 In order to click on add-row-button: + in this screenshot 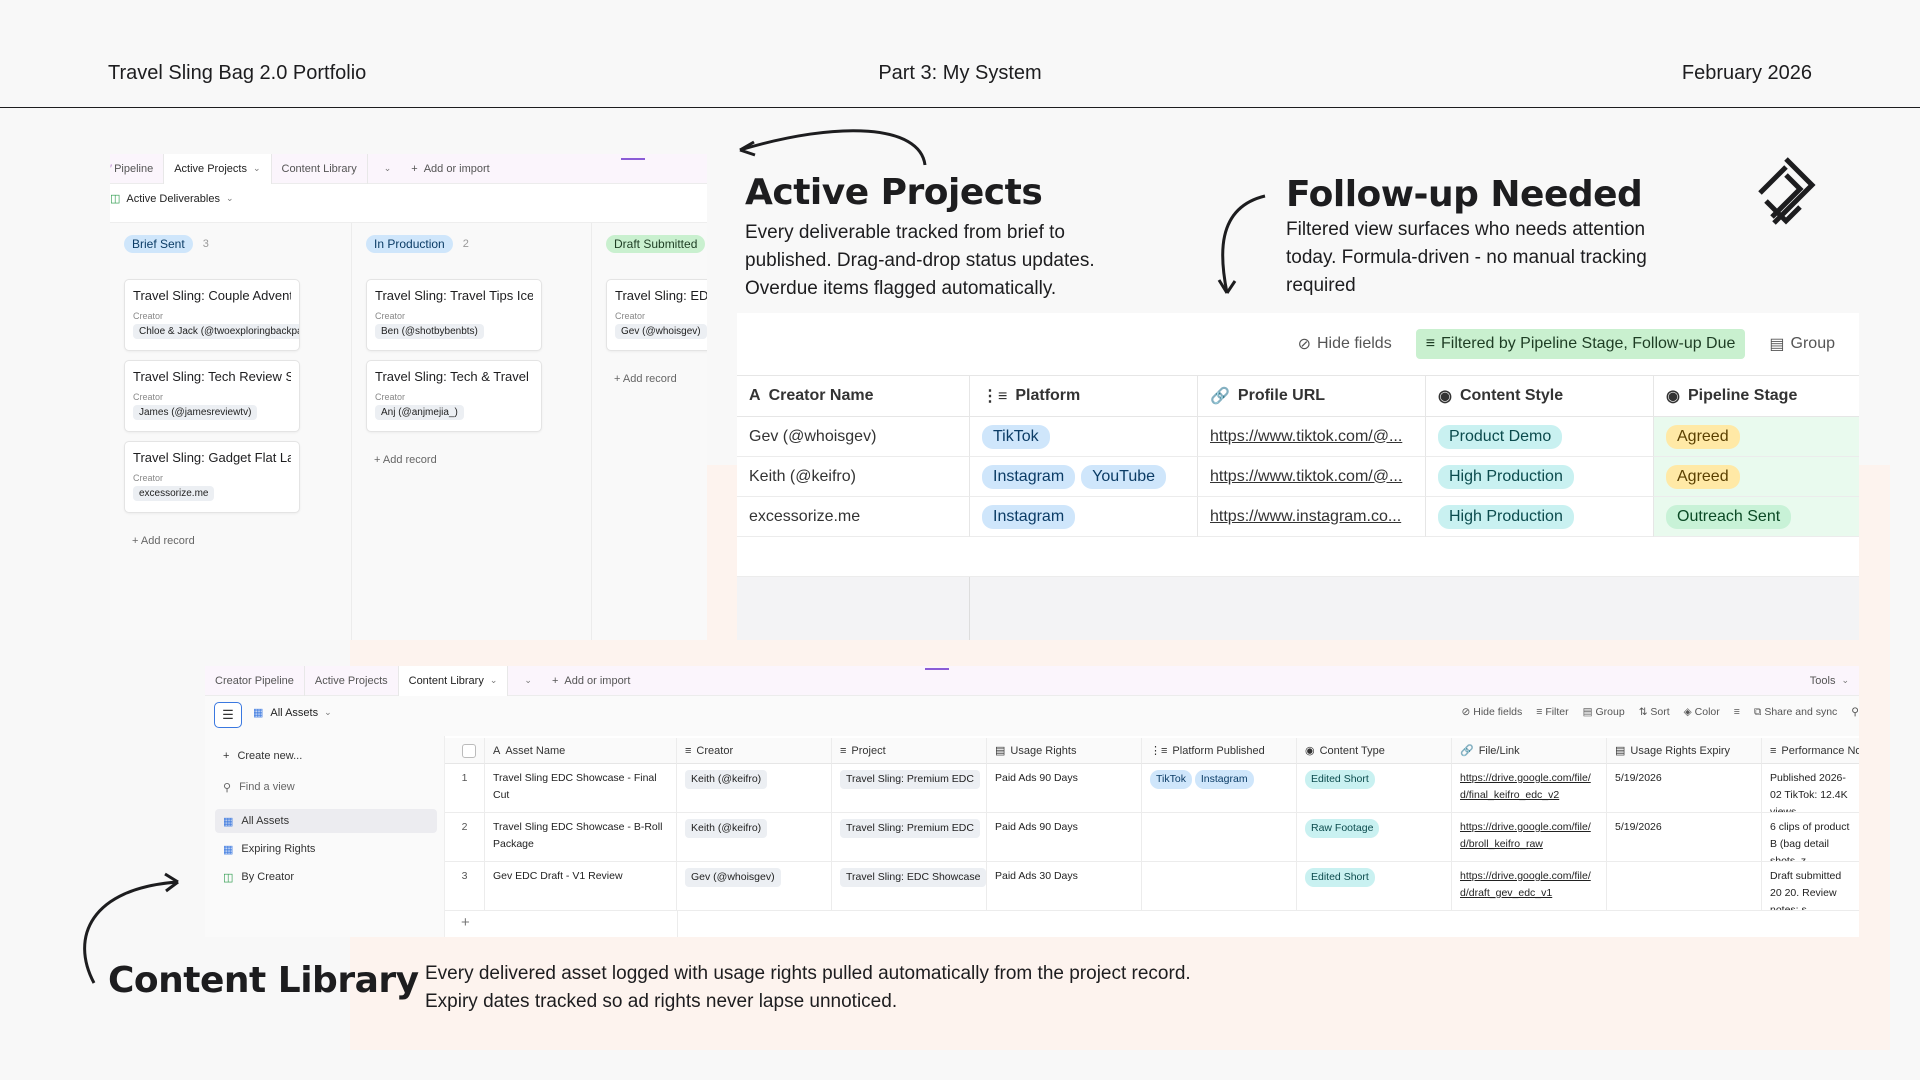, I will do `click(465, 922)`.